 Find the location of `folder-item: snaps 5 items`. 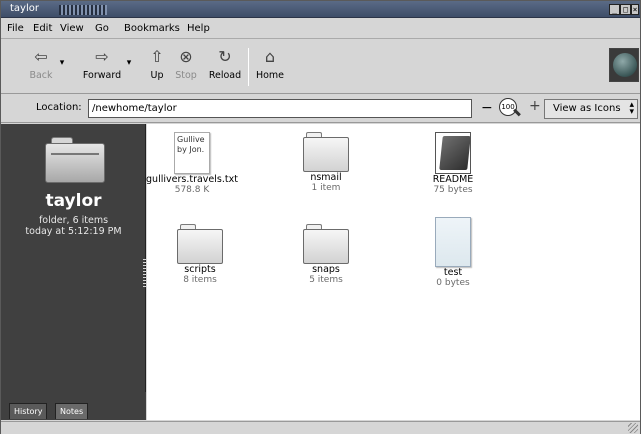

folder-item: snaps 5 items is located at coordinates (326, 254).